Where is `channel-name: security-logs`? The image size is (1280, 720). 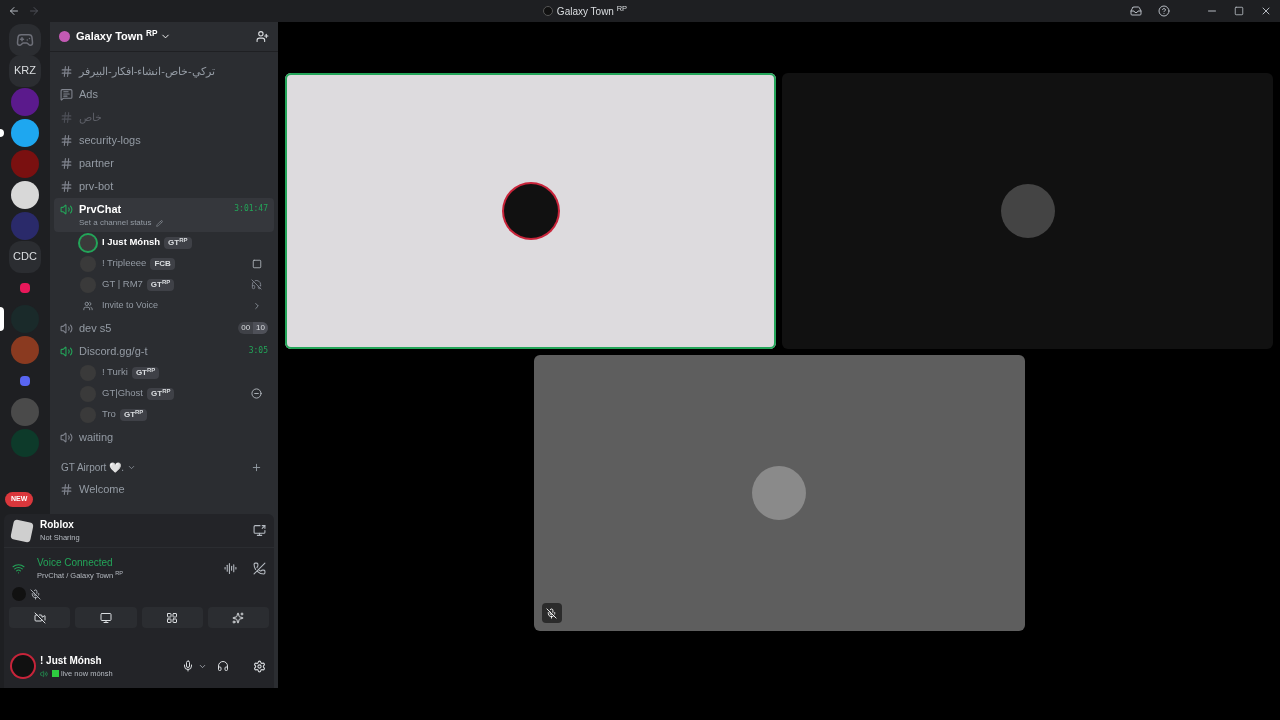
channel-name: security-logs is located at coordinates (110, 141).